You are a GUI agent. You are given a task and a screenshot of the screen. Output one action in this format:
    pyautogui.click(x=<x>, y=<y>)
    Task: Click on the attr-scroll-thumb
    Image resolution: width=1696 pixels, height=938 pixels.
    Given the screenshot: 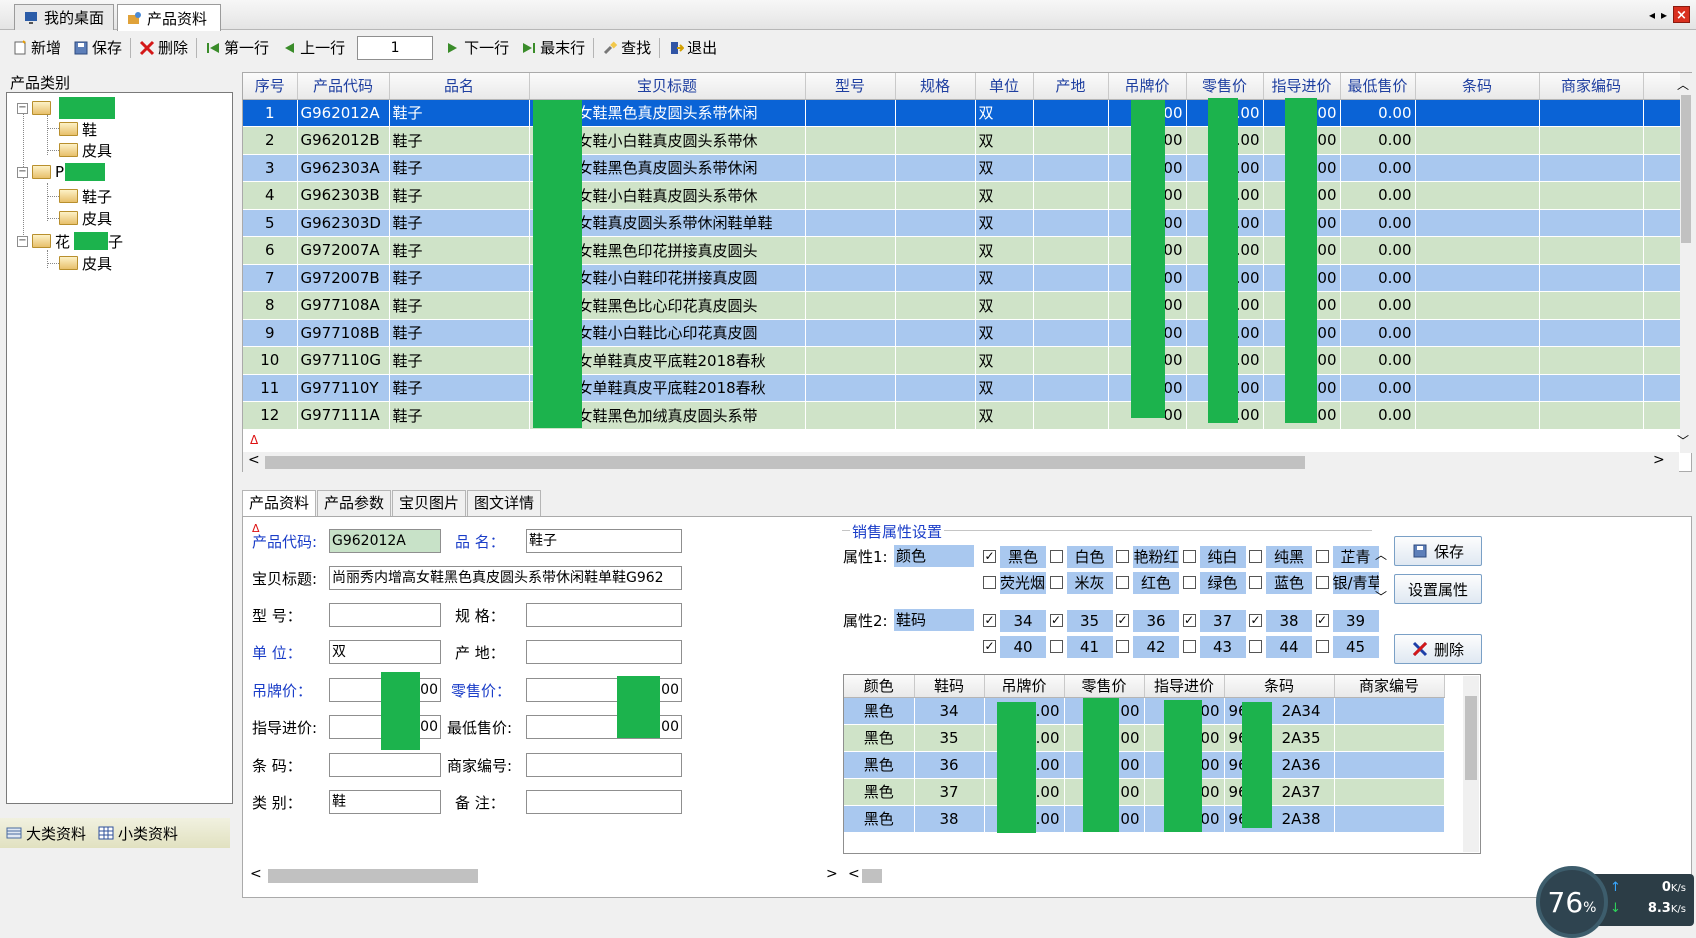 What is the action you would take?
    pyautogui.click(x=872, y=876)
    